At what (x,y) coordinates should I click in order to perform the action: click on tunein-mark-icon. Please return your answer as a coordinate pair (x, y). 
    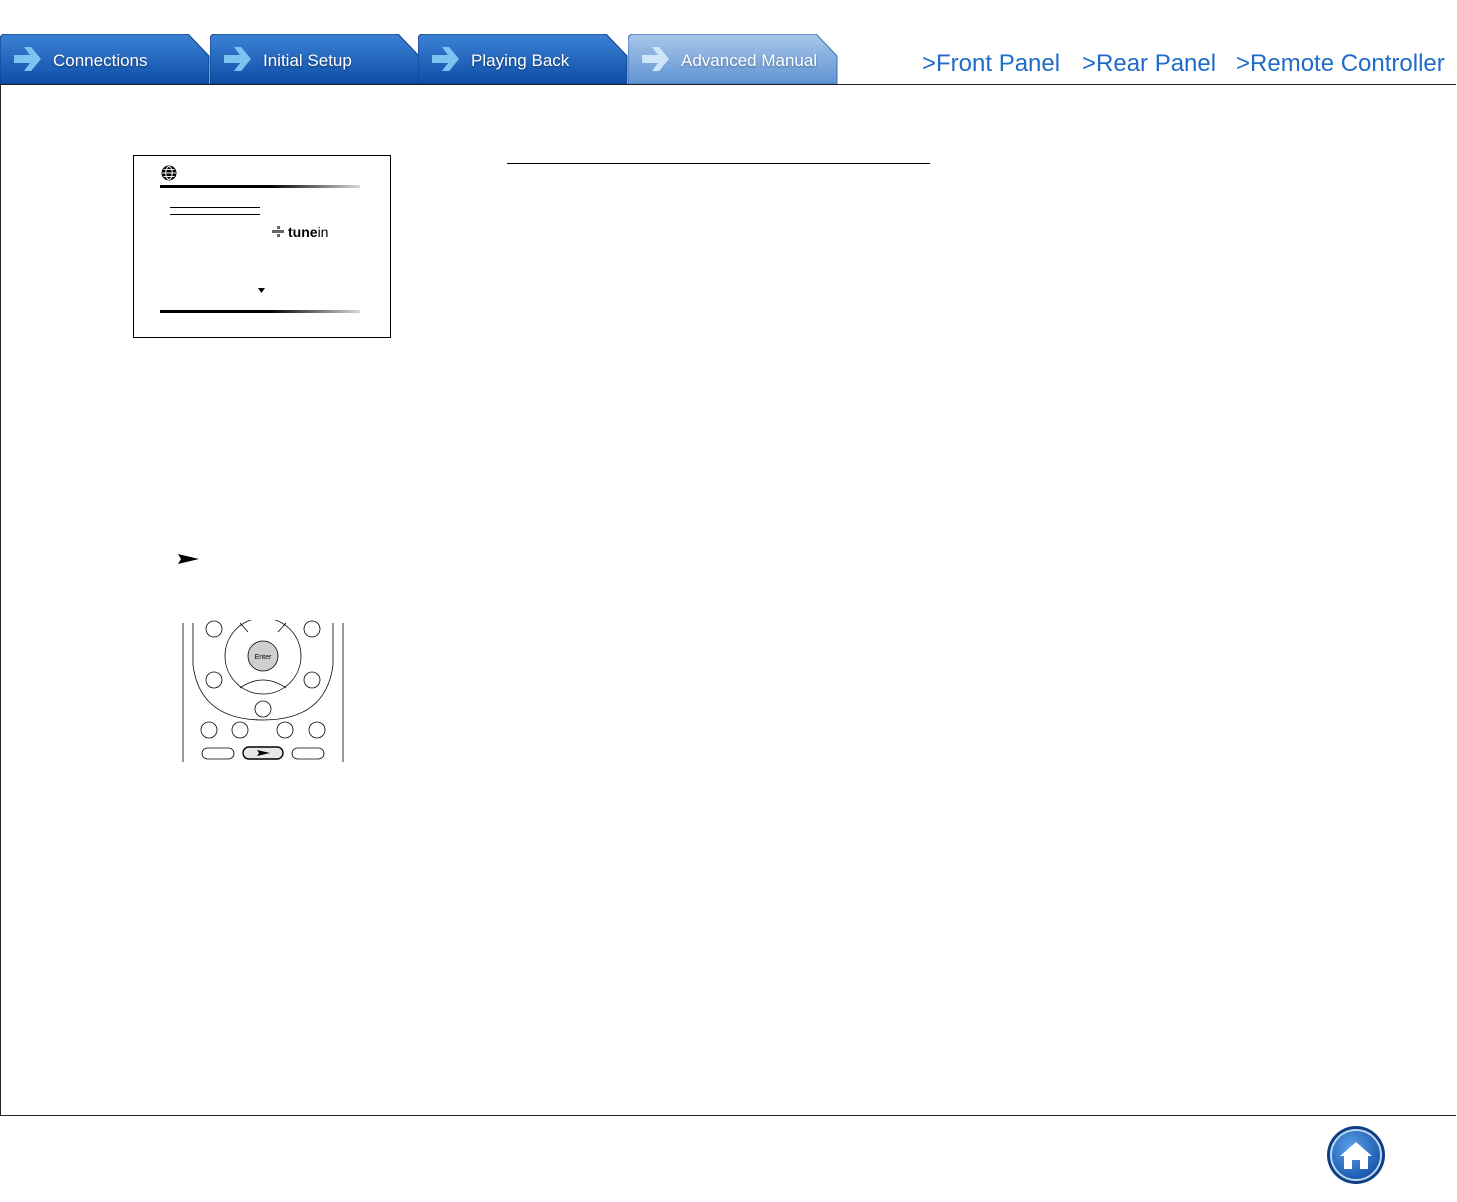
    Looking at the image, I should click on (278, 231).